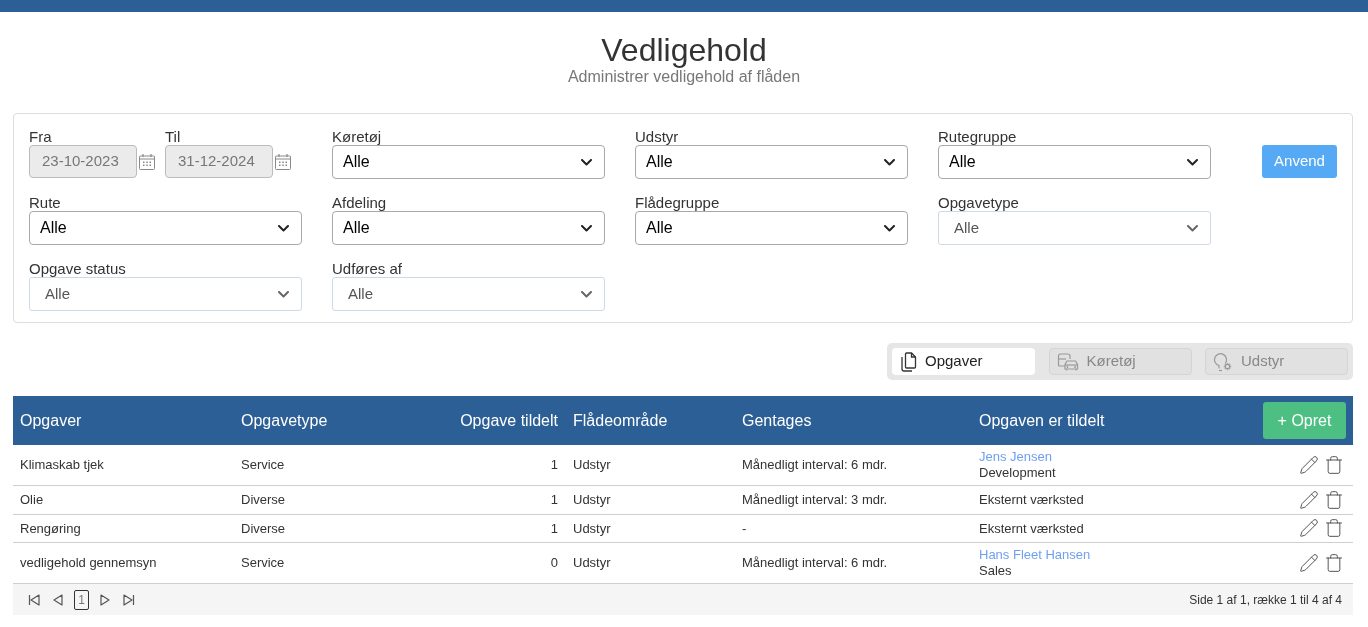 The height and width of the screenshot is (627, 1368). Describe the element at coordinates (77, 269) in the screenshot. I see `field-label: Opgave status` at that location.